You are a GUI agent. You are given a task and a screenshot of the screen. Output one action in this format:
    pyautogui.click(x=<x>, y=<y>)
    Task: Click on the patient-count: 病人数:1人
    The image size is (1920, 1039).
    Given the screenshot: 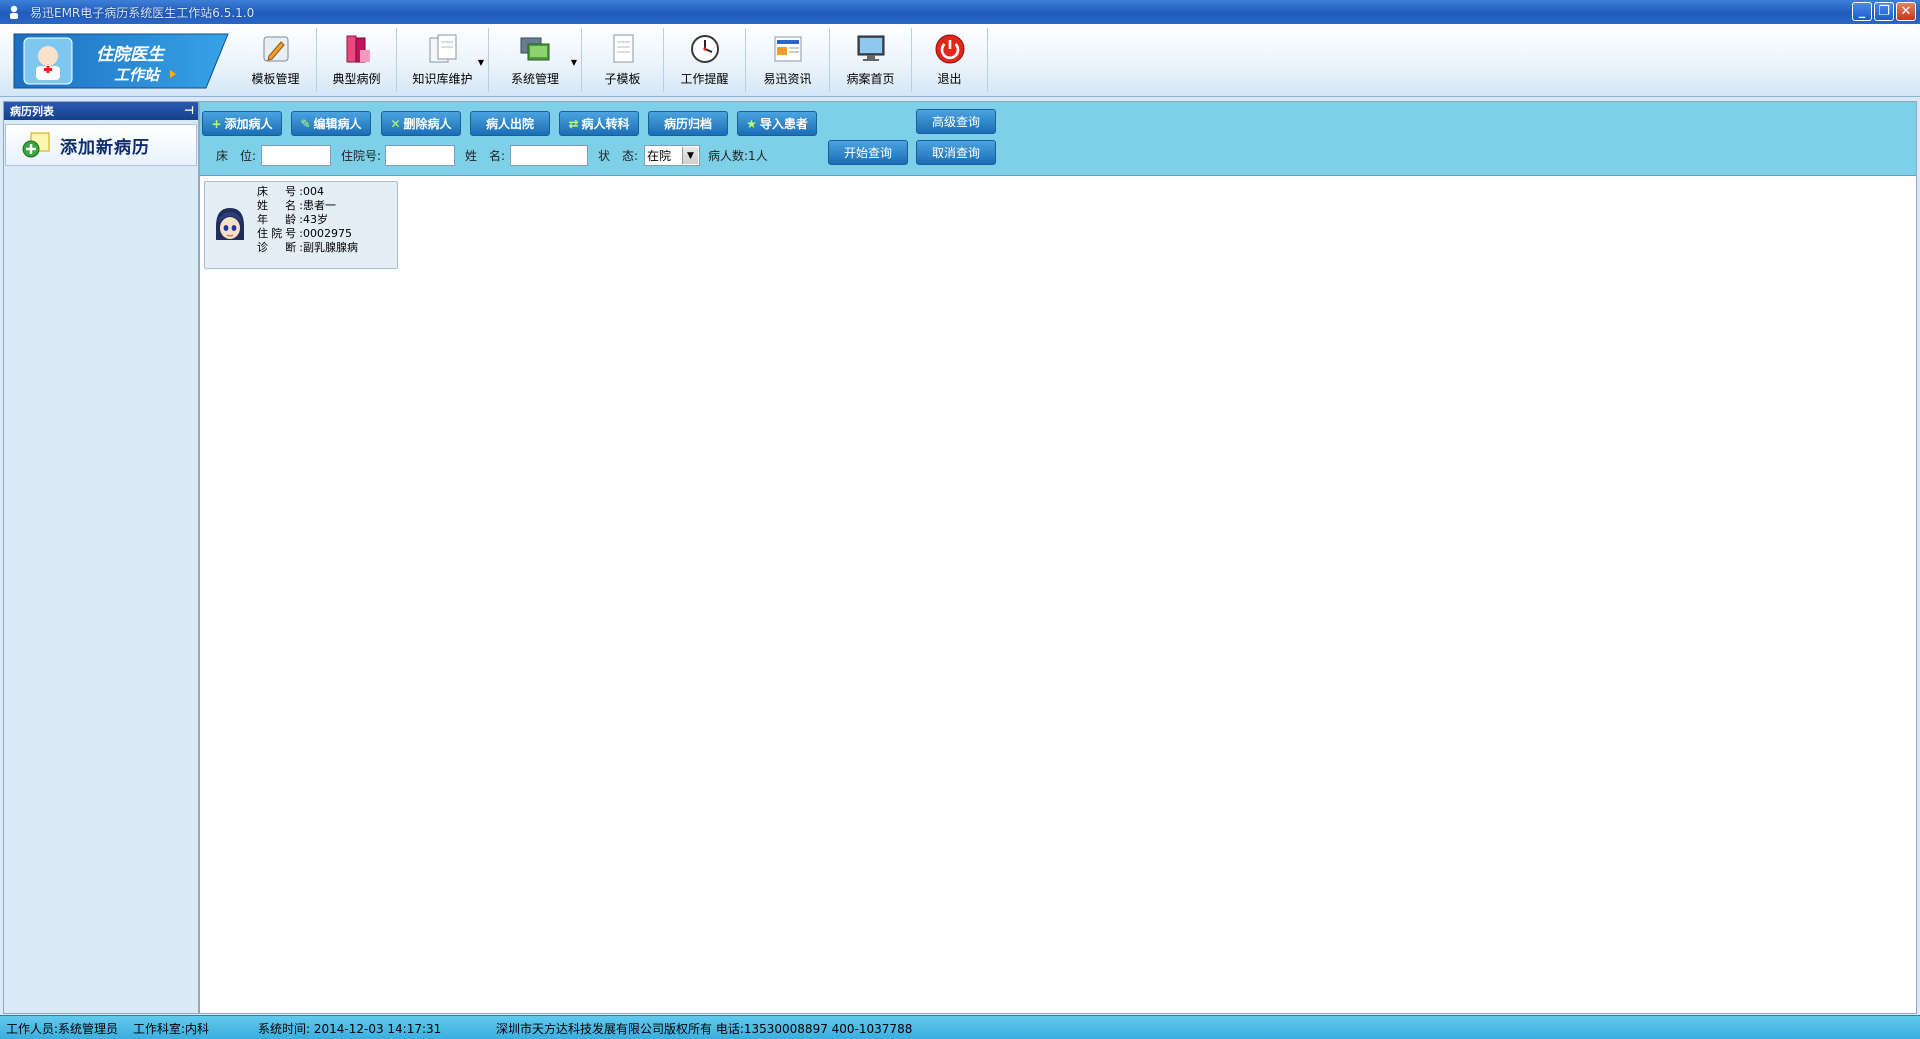 What is the action you would take?
    pyautogui.click(x=738, y=156)
    